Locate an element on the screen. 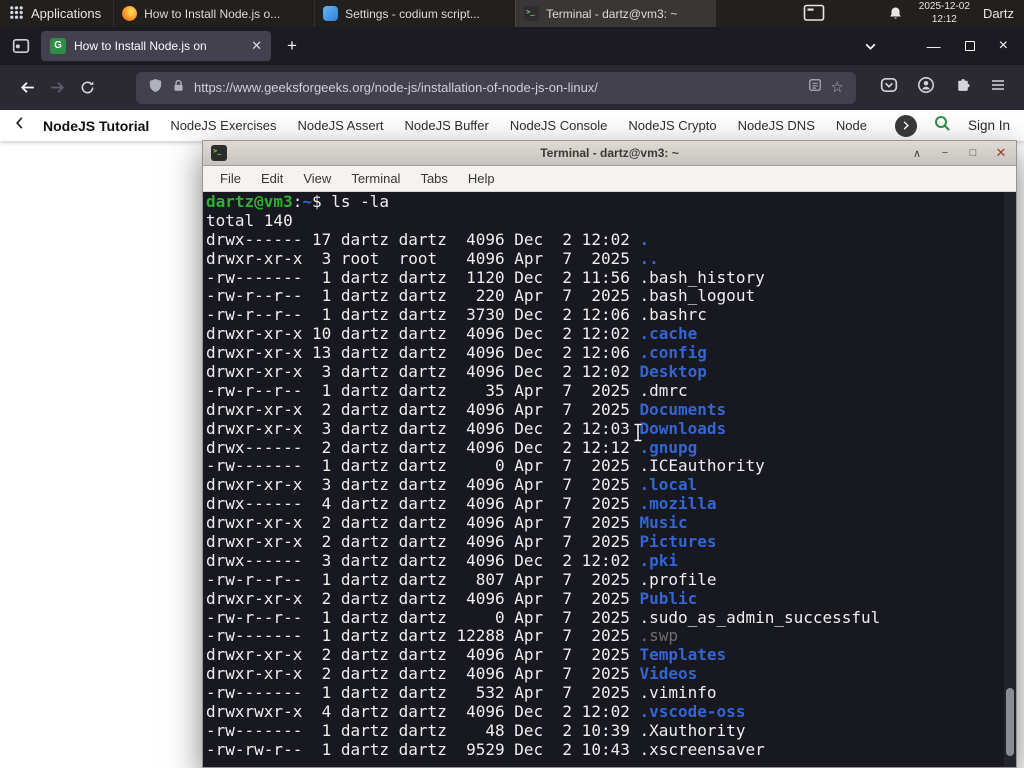 The image size is (1024, 768). file-name: .bash_logout is located at coordinates (697, 296).